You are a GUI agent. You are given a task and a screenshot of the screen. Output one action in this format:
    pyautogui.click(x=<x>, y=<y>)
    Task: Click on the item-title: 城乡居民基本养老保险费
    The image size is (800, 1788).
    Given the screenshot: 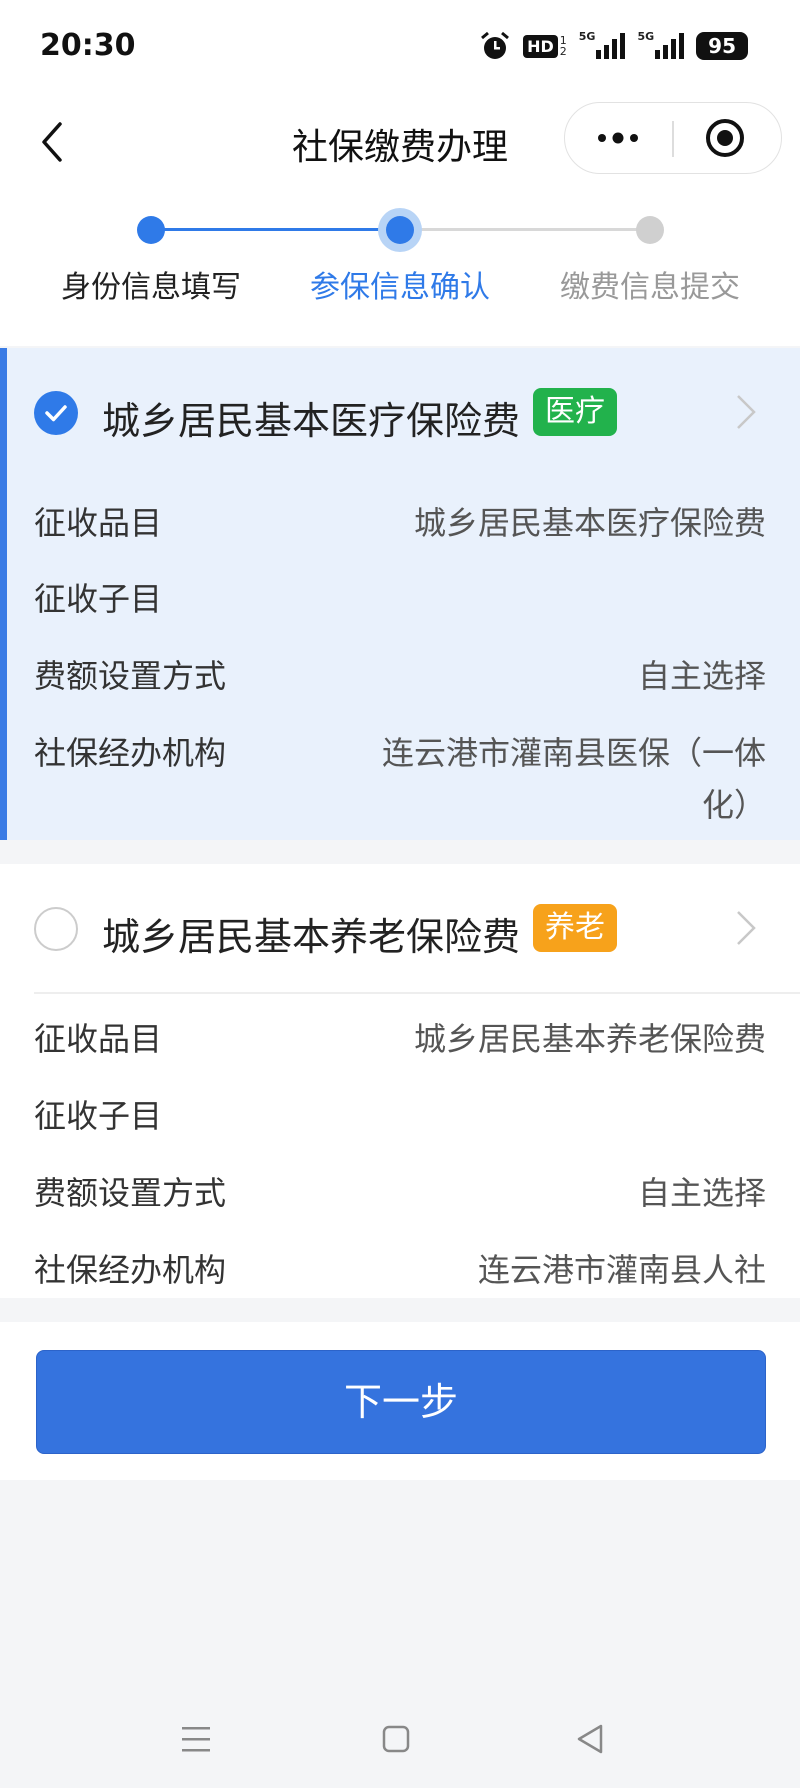 What is the action you would take?
    pyautogui.click(x=311, y=937)
    